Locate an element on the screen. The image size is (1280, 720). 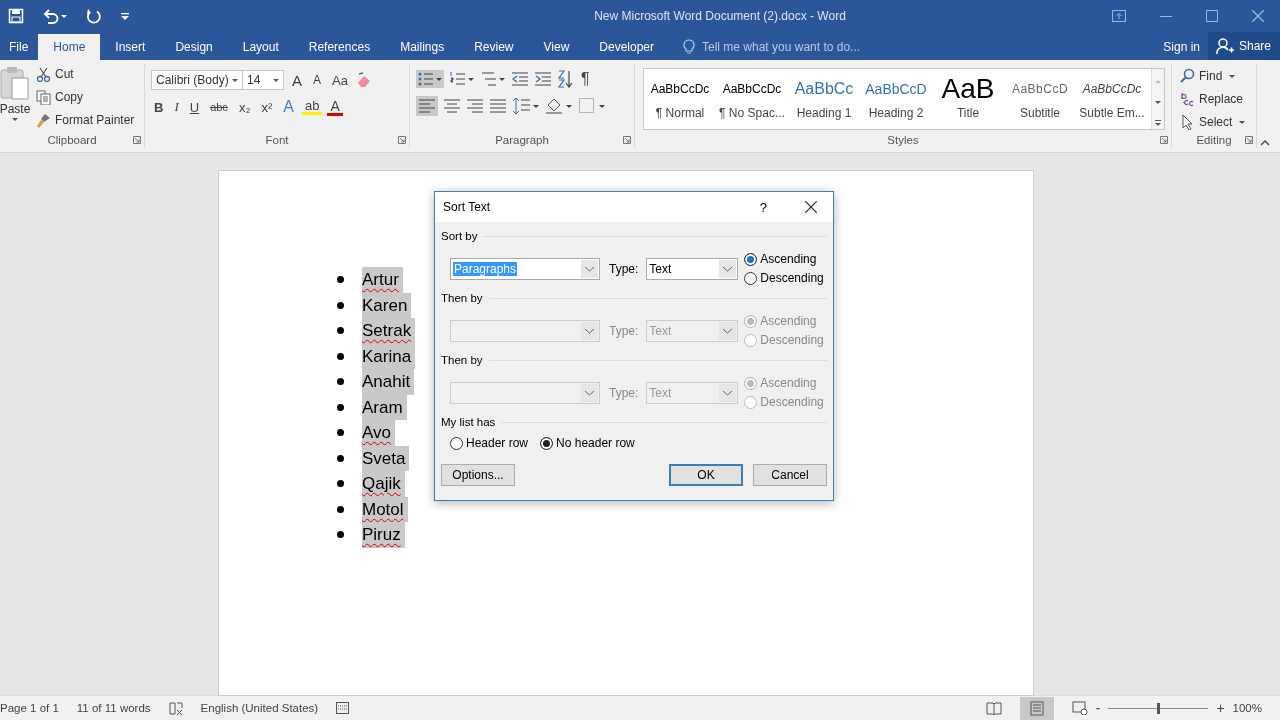
format-button: x₂ is located at coordinates (244, 107).